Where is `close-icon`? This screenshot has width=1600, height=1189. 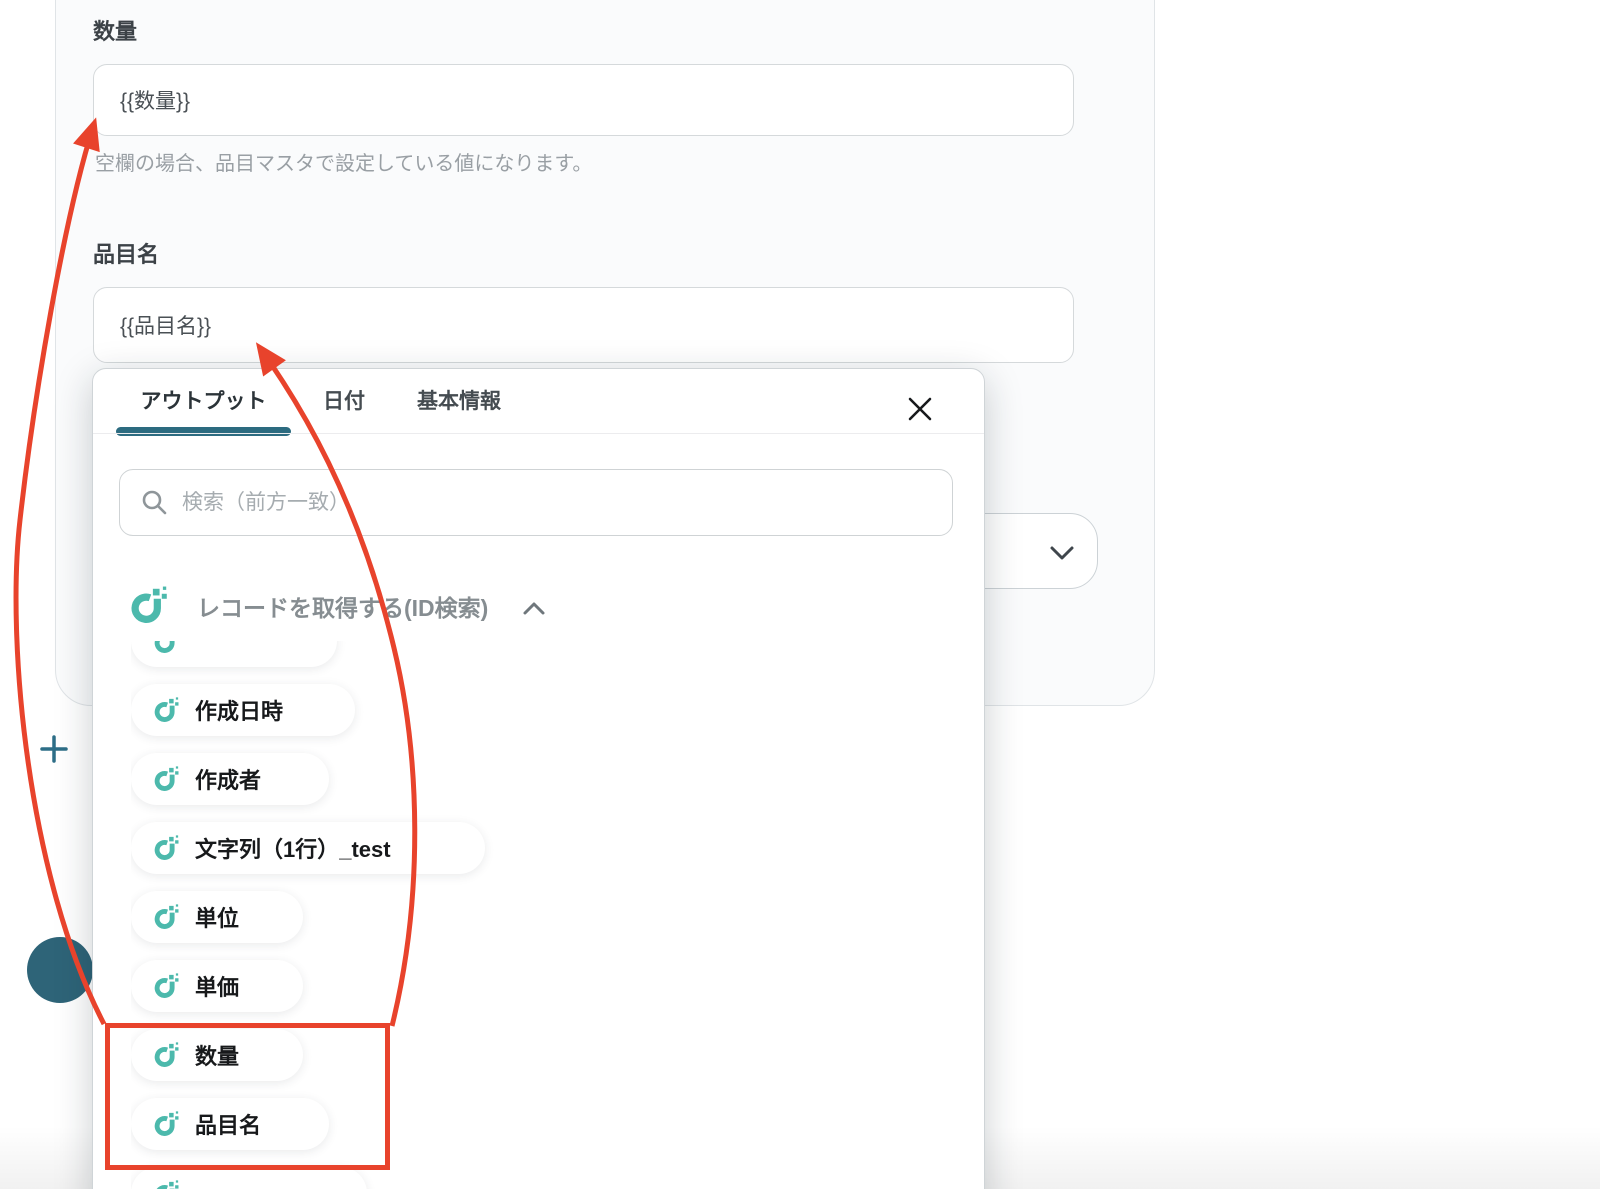
close-icon is located at coordinates (920, 409).